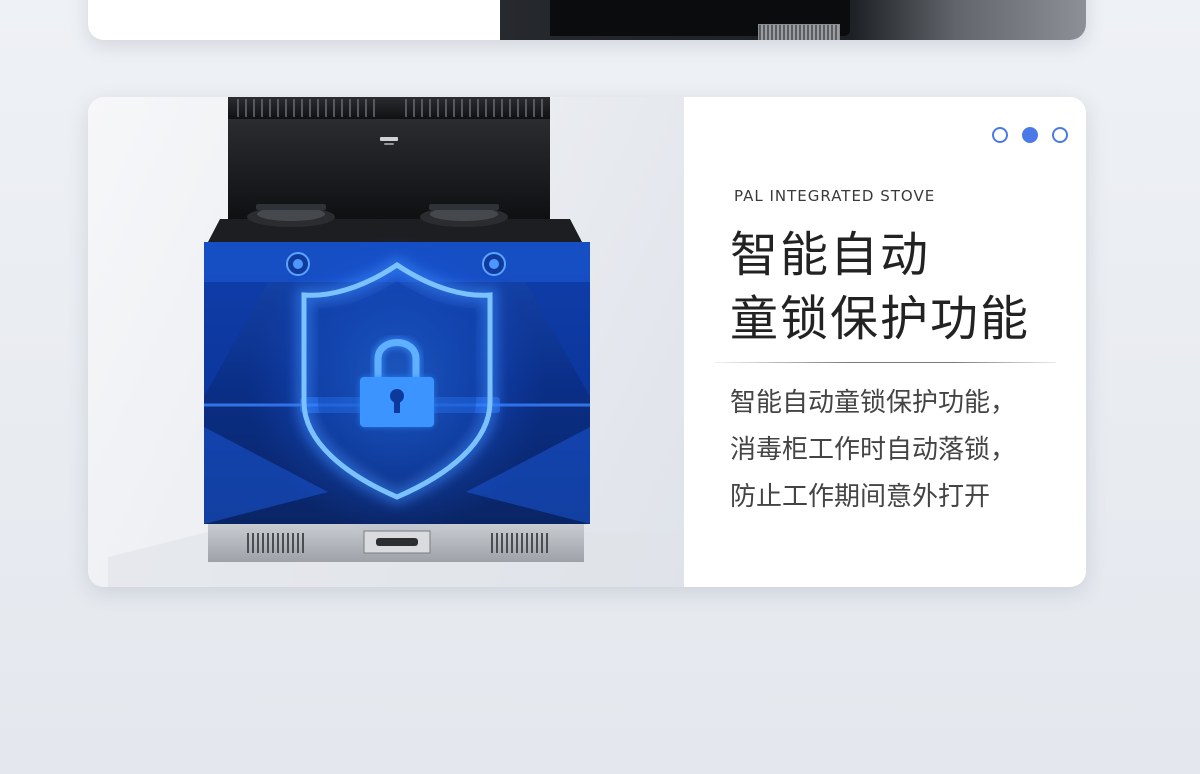 The width and height of the screenshot is (1200, 774). I want to click on feature-title: 智能自动 童锁保护功能, so click(880, 287).